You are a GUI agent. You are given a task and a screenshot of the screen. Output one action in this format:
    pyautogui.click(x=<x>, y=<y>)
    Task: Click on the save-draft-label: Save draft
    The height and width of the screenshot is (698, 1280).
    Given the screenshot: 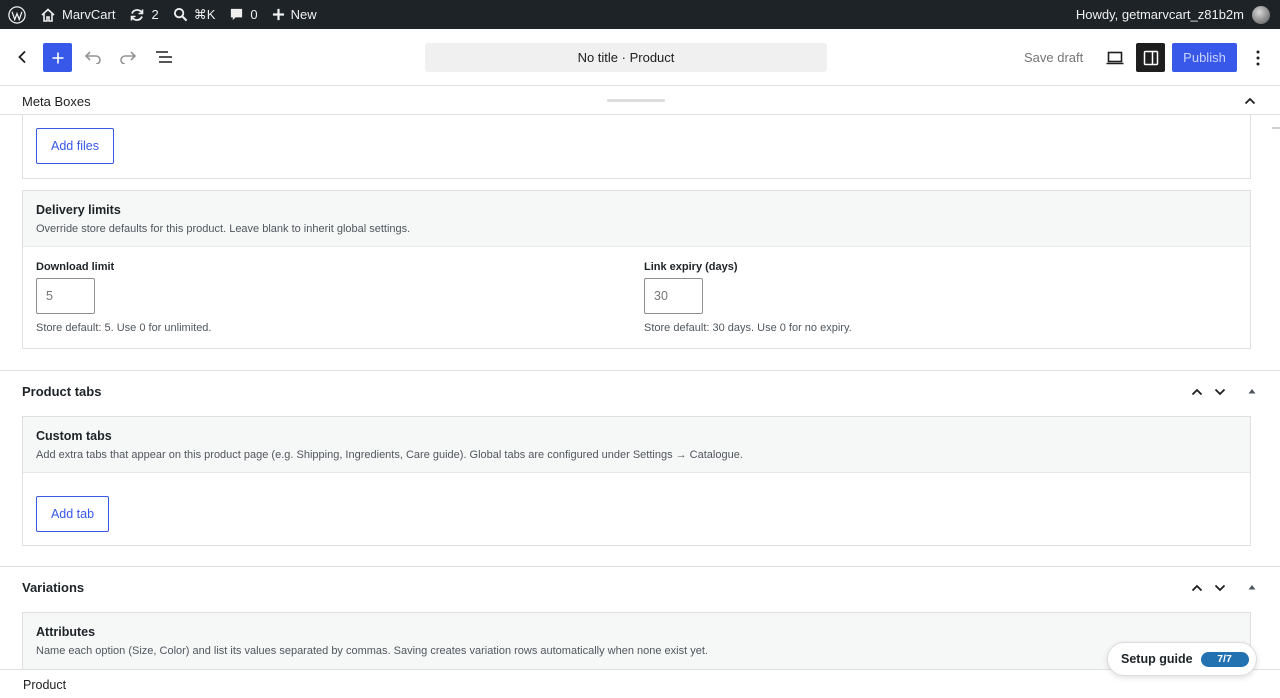 What is the action you would take?
    pyautogui.click(x=1054, y=57)
    